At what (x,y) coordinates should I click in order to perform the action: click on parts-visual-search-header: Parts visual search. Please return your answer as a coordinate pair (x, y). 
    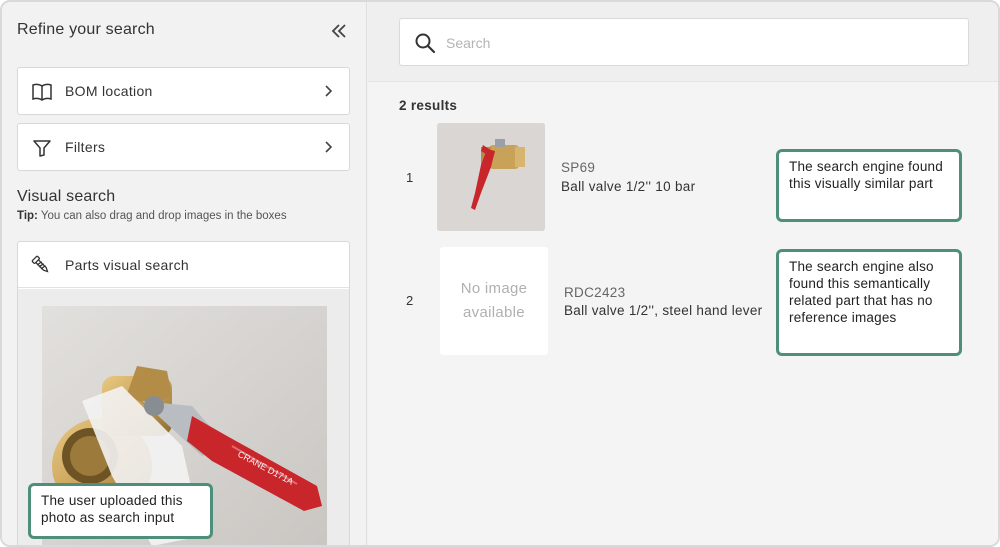
    Looking at the image, I should click on (183, 265).